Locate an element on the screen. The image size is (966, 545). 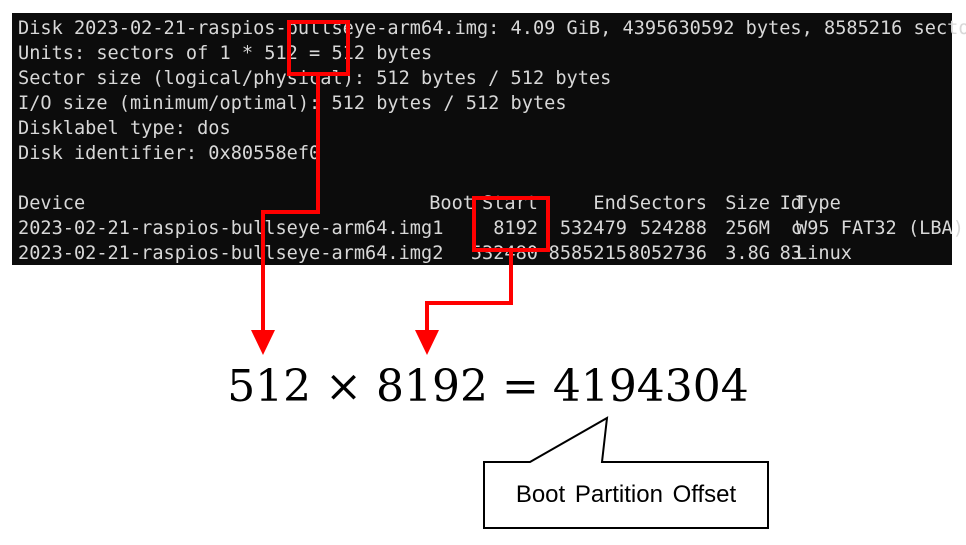
header-start: Start is located at coordinates (510, 203).